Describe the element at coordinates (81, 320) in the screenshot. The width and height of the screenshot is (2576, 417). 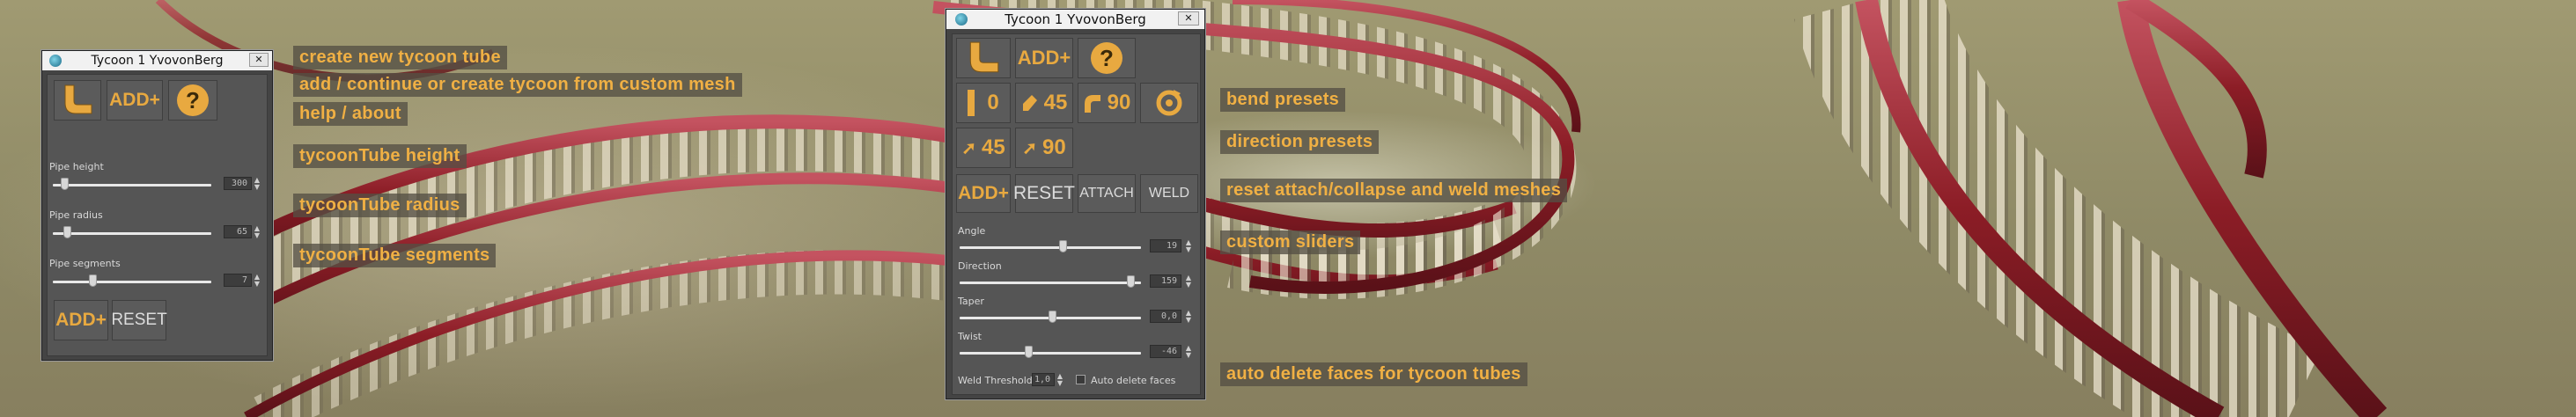
I see `add-button-bottom: ADD+` at that location.